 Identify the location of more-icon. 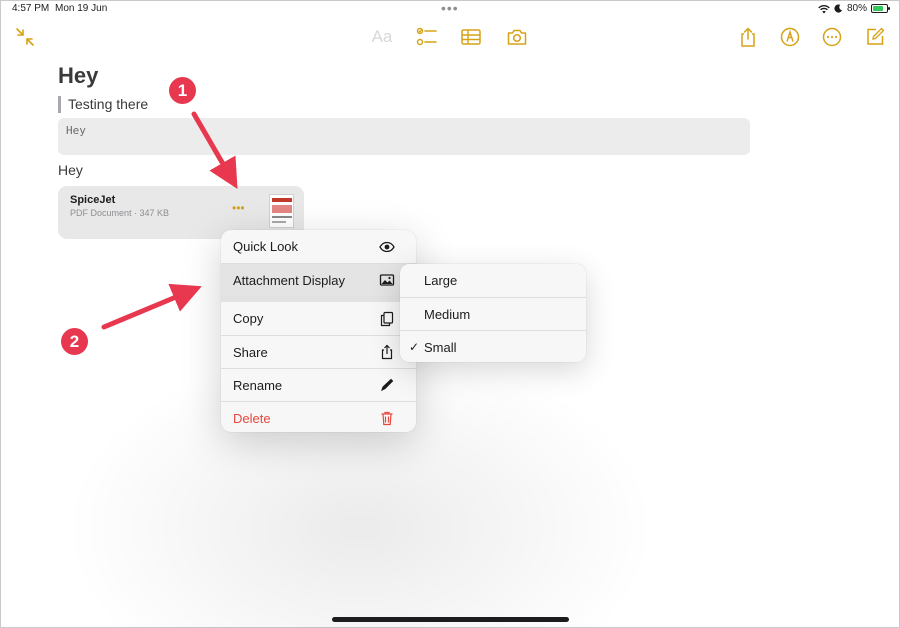
(832, 37).